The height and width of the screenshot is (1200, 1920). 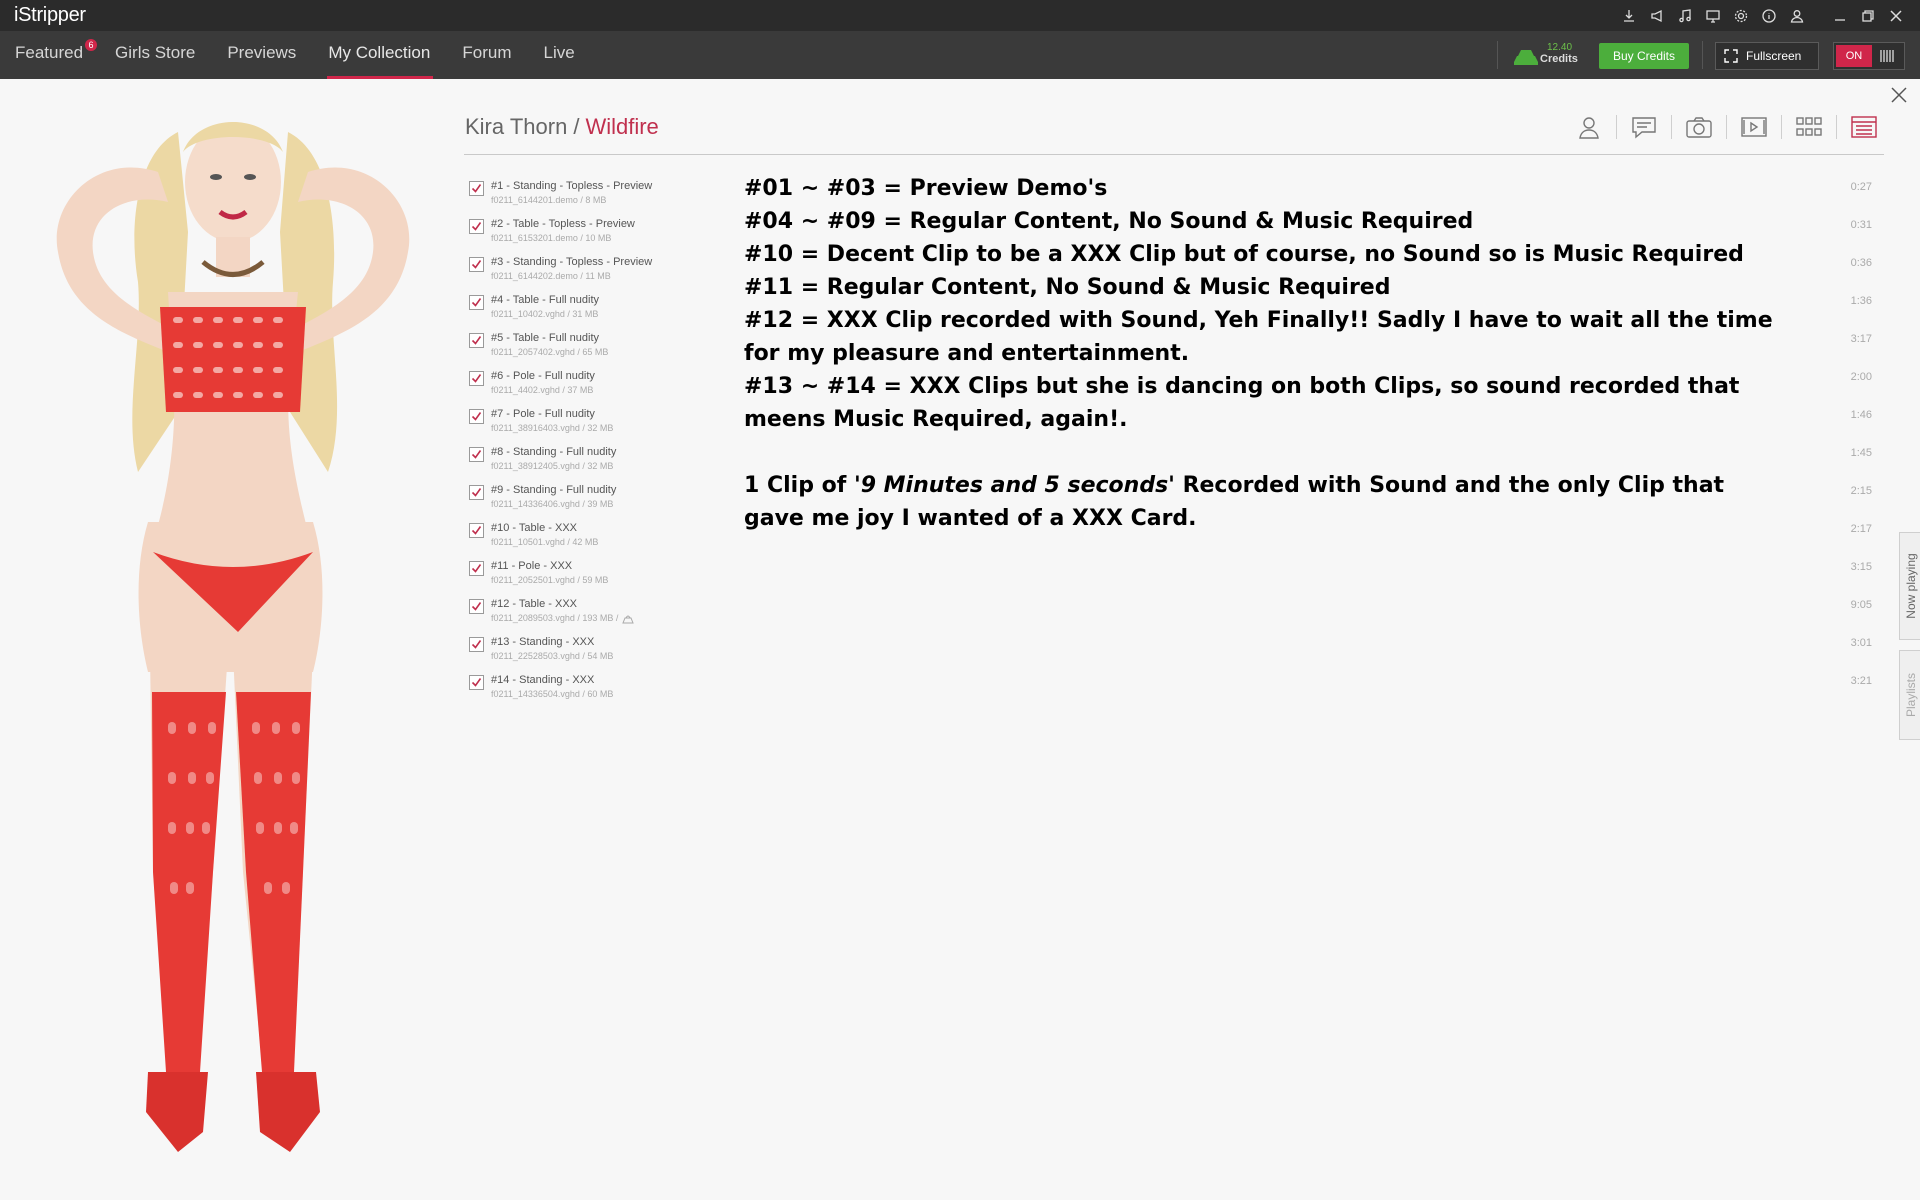 What do you see at coordinates (559, 52) in the screenshot?
I see `tab-label: Live` at bounding box center [559, 52].